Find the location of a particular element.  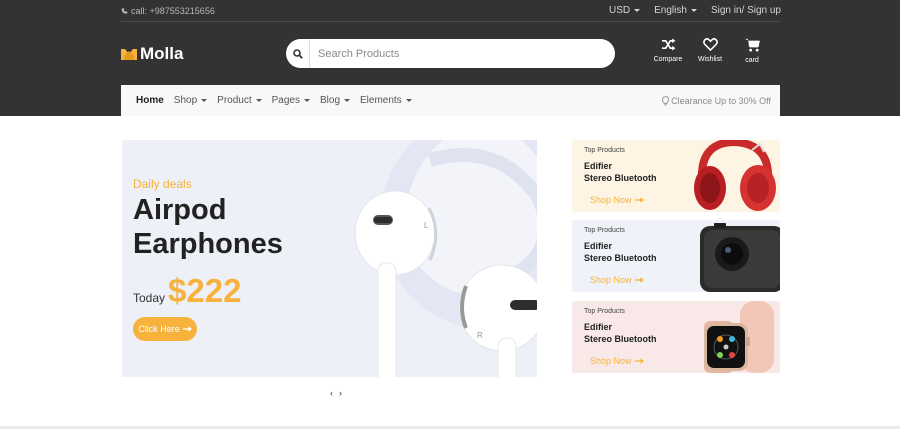

nav-item-label: Pages is located at coordinates (285, 100).